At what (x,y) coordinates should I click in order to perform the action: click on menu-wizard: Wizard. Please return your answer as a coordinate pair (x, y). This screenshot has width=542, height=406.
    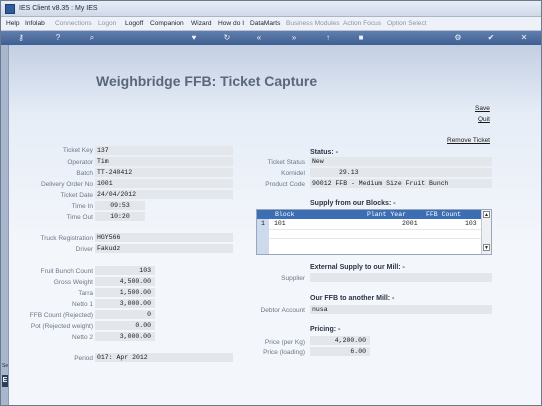
    Looking at the image, I should click on (201, 23).